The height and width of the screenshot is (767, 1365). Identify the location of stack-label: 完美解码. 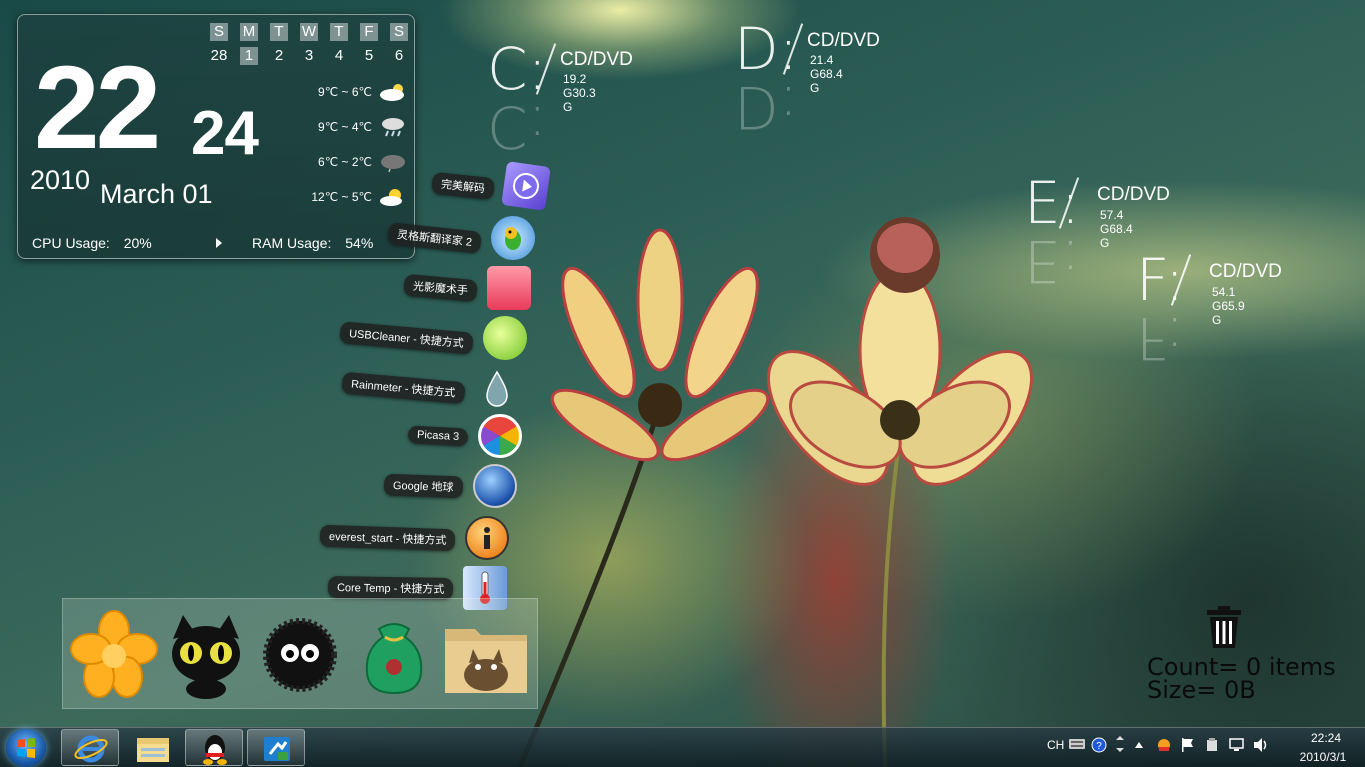
(463, 186).